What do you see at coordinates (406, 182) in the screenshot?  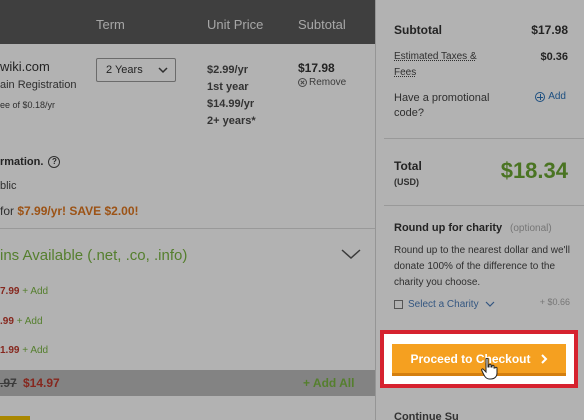 I see `total-currency: (USD)` at bounding box center [406, 182].